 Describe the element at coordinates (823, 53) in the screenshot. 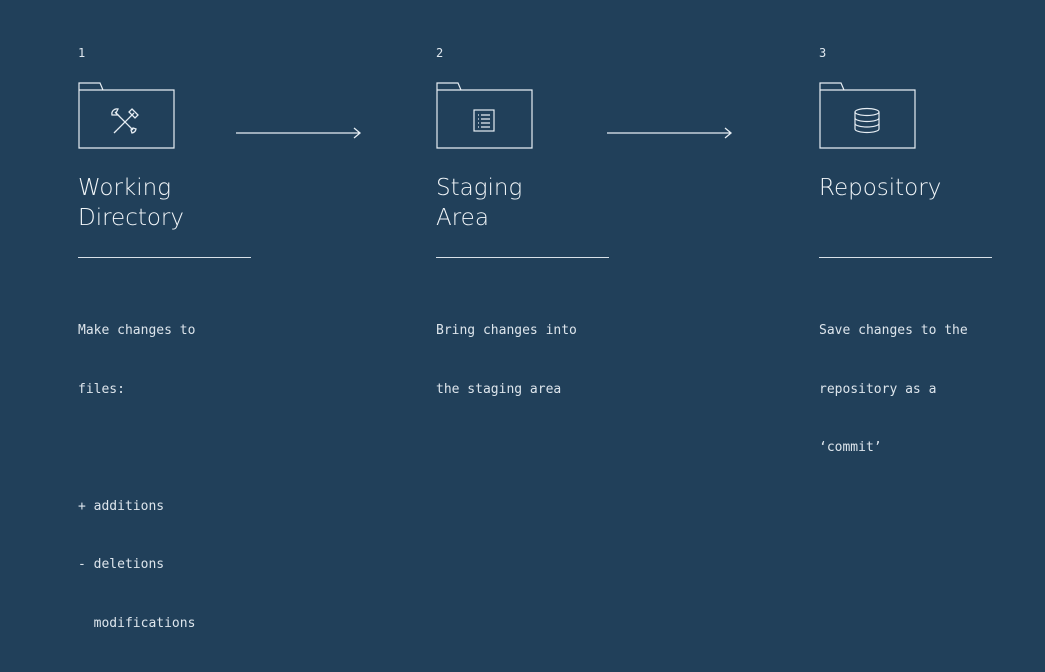

I see `step-number: 3` at that location.